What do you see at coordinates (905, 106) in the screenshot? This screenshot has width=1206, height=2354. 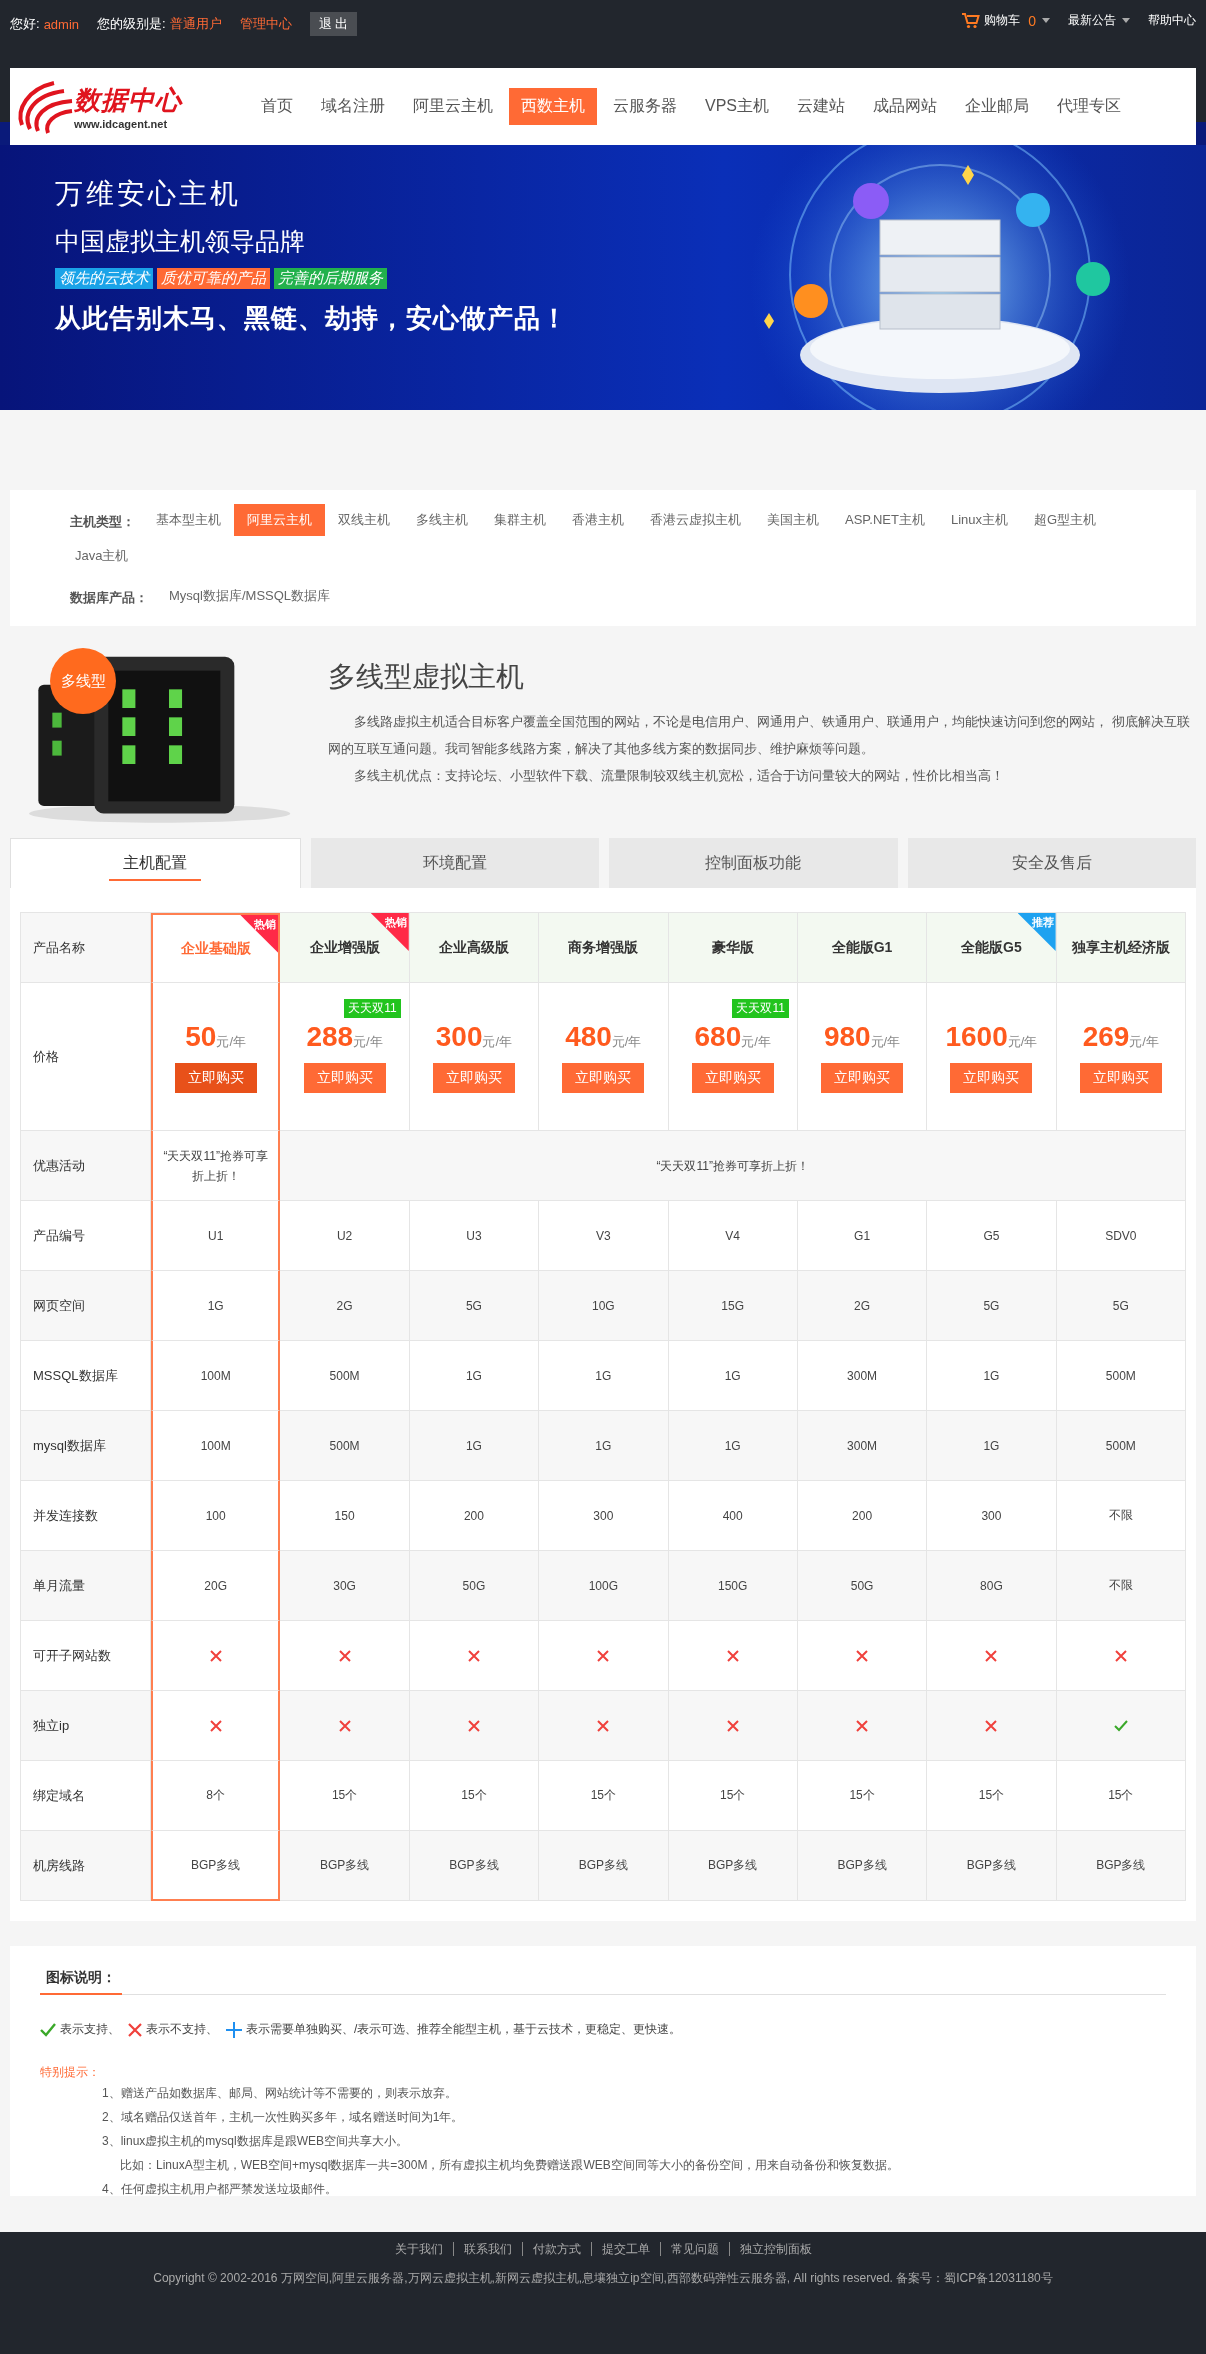 I see `nav-item: 成品网站` at bounding box center [905, 106].